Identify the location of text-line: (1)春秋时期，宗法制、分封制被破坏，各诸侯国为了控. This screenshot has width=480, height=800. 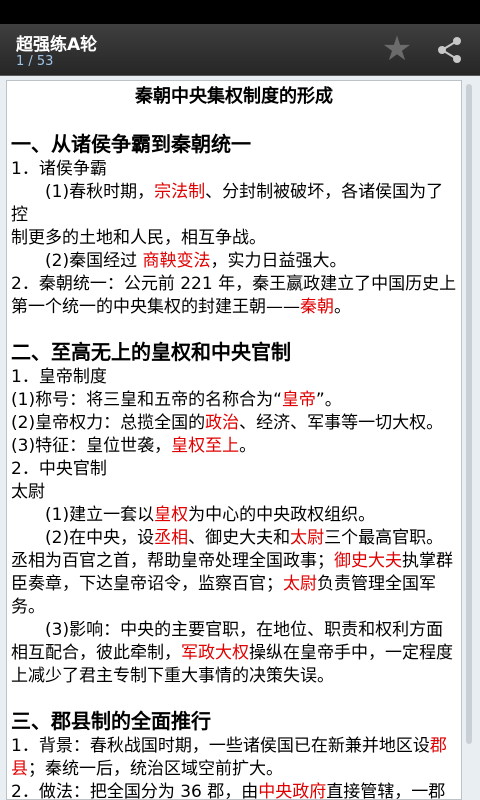
(227, 203).